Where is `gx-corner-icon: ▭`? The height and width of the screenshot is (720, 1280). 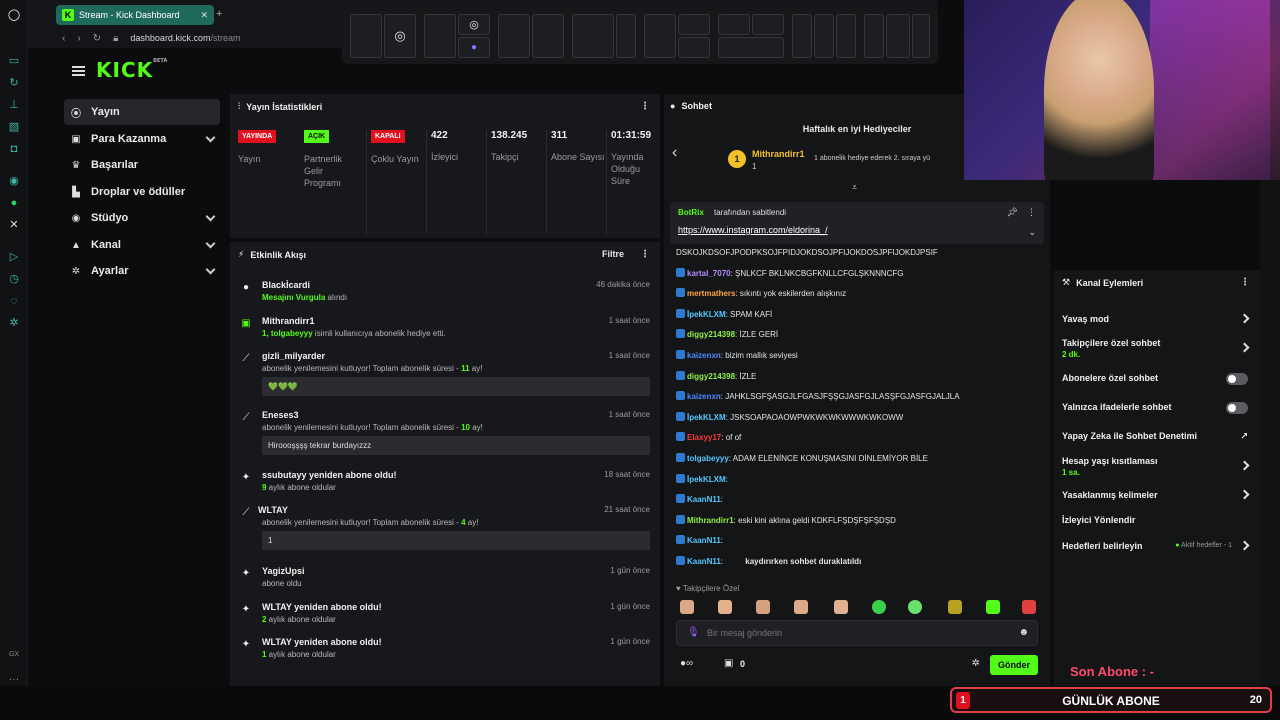
gx-corner-icon: ▭ is located at coordinates (14, 61).